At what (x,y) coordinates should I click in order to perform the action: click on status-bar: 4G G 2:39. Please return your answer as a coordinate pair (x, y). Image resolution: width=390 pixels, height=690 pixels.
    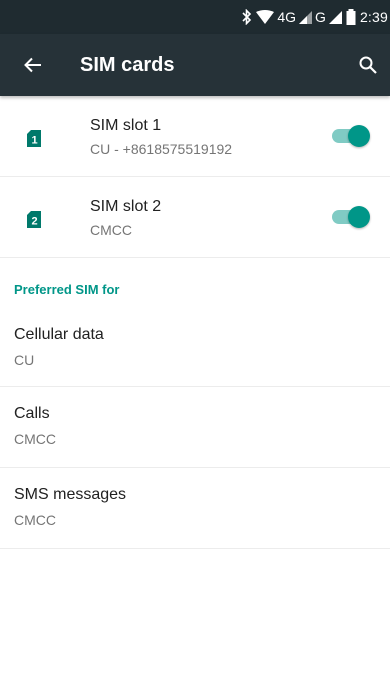
    Looking at the image, I should click on (195, 17).